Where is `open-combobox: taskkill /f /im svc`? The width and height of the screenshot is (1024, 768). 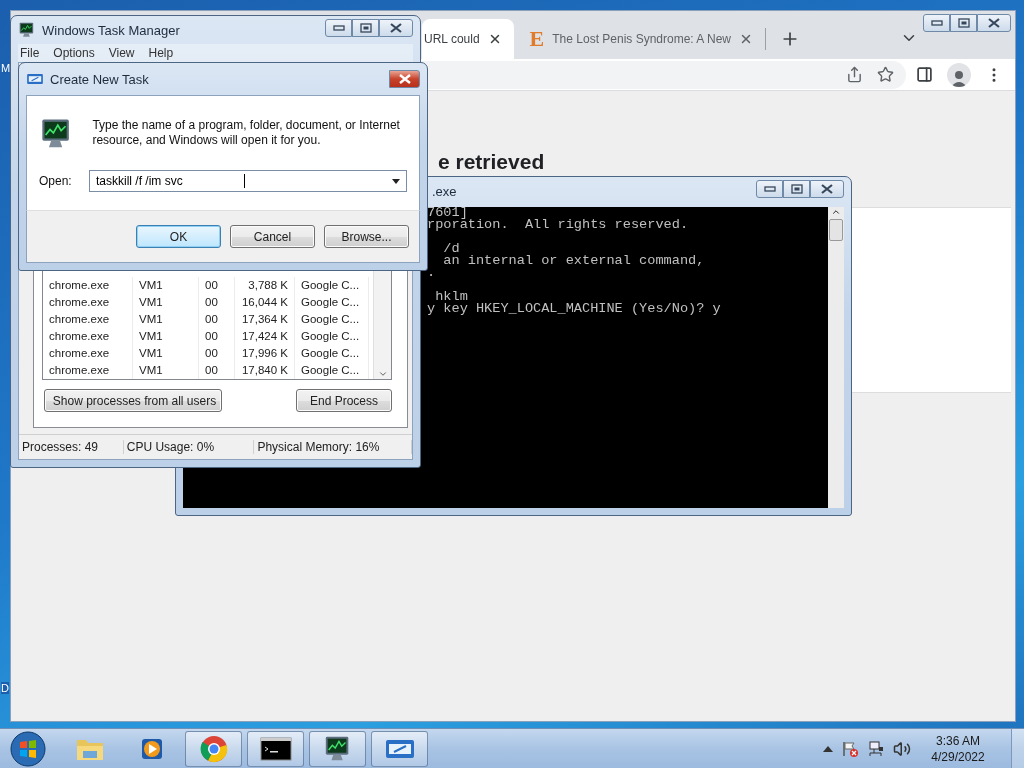 open-combobox: taskkill /f /im svc is located at coordinates (248, 181).